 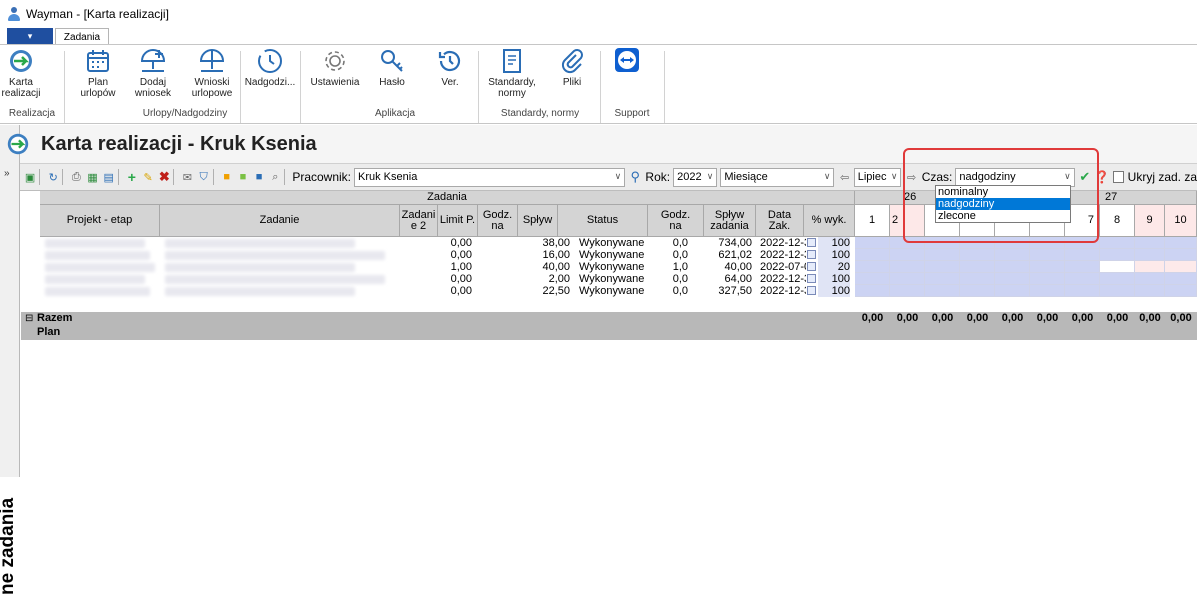 What do you see at coordinates (100, 221) in the screenshot?
I see `col-projekt-etap: Projekt - etap` at bounding box center [100, 221].